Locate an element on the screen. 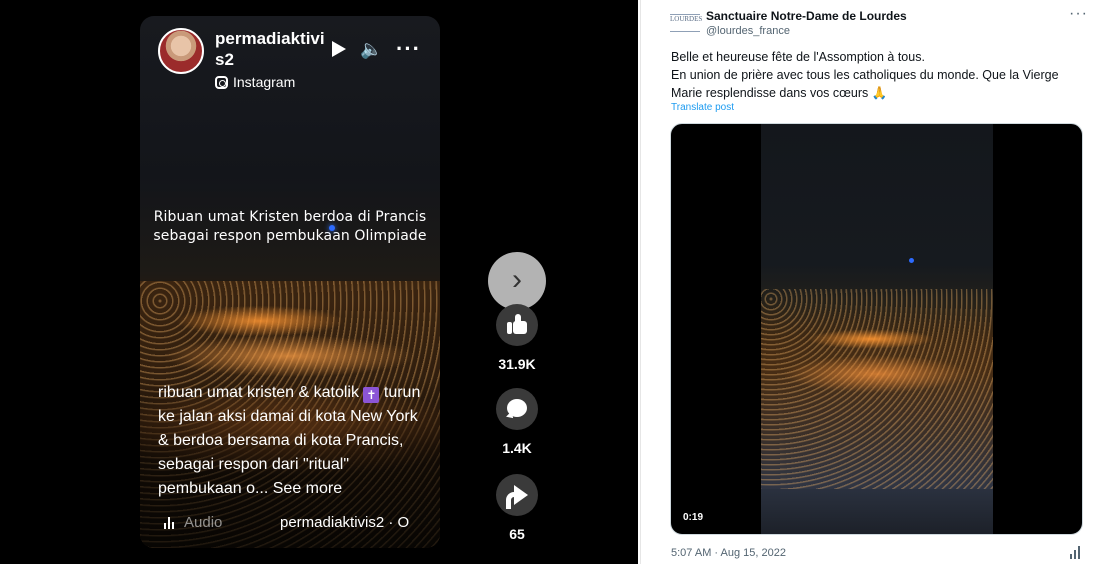  reel-header: permadiaktivis2 Instagram 🔈 ··· is located at coordinates (298, 63).